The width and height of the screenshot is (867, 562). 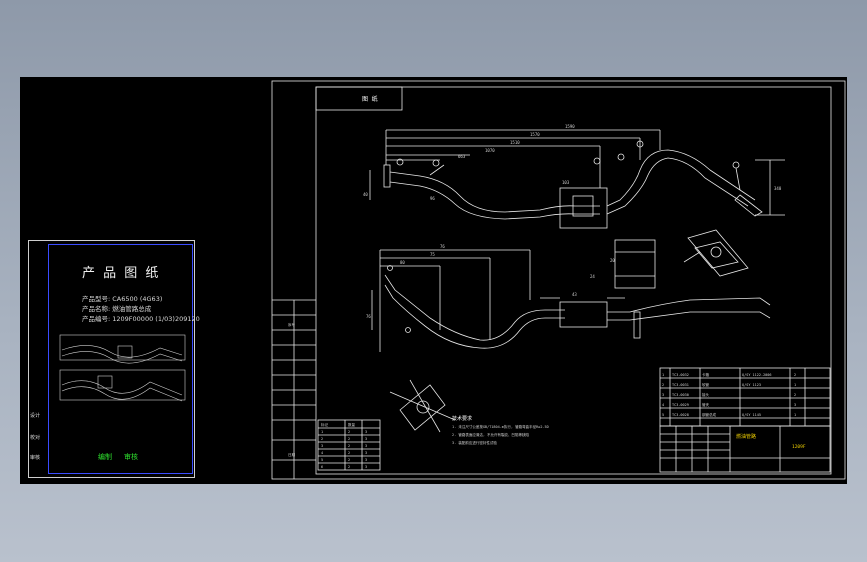 I want to click on dim-label: 96, so click(x=432, y=198).